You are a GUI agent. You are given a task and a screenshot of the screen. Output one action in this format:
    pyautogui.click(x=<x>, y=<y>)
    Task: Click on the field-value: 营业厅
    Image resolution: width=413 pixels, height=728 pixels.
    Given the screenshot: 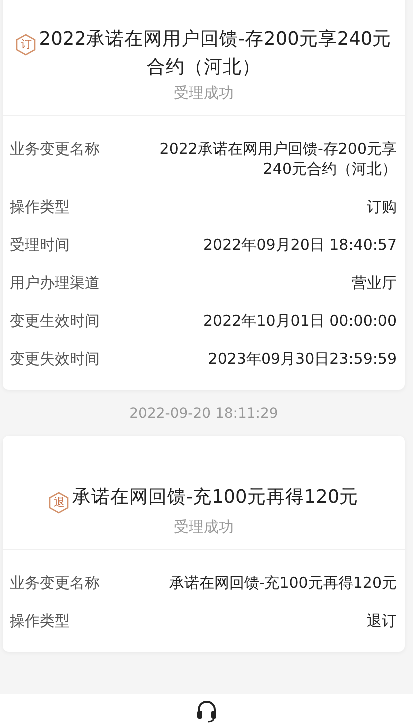 What is the action you would take?
    pyautogui.click(x=374, y=283)
    